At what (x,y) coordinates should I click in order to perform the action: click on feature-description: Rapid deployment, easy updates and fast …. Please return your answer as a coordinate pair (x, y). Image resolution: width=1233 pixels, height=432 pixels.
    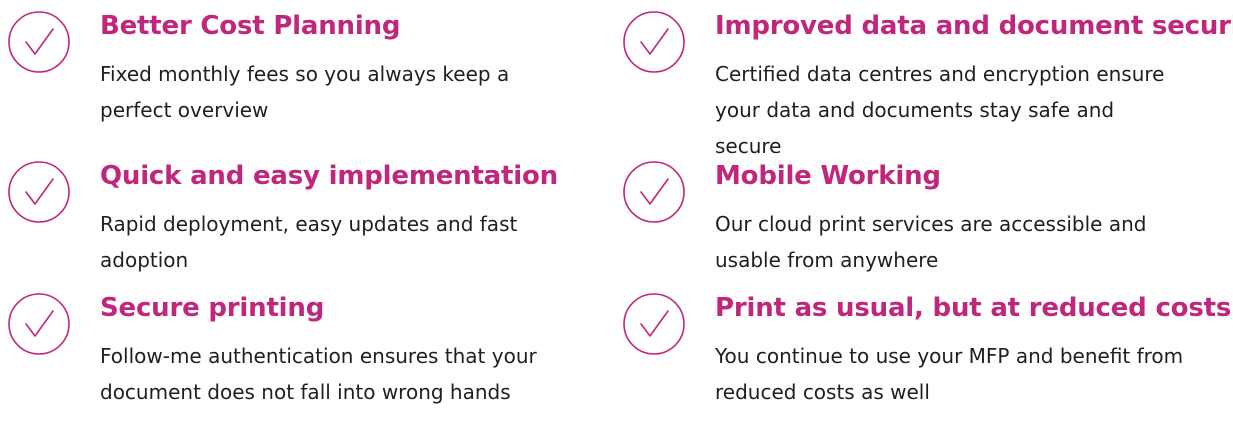
    Looking at the image, I should click on (309, 242).